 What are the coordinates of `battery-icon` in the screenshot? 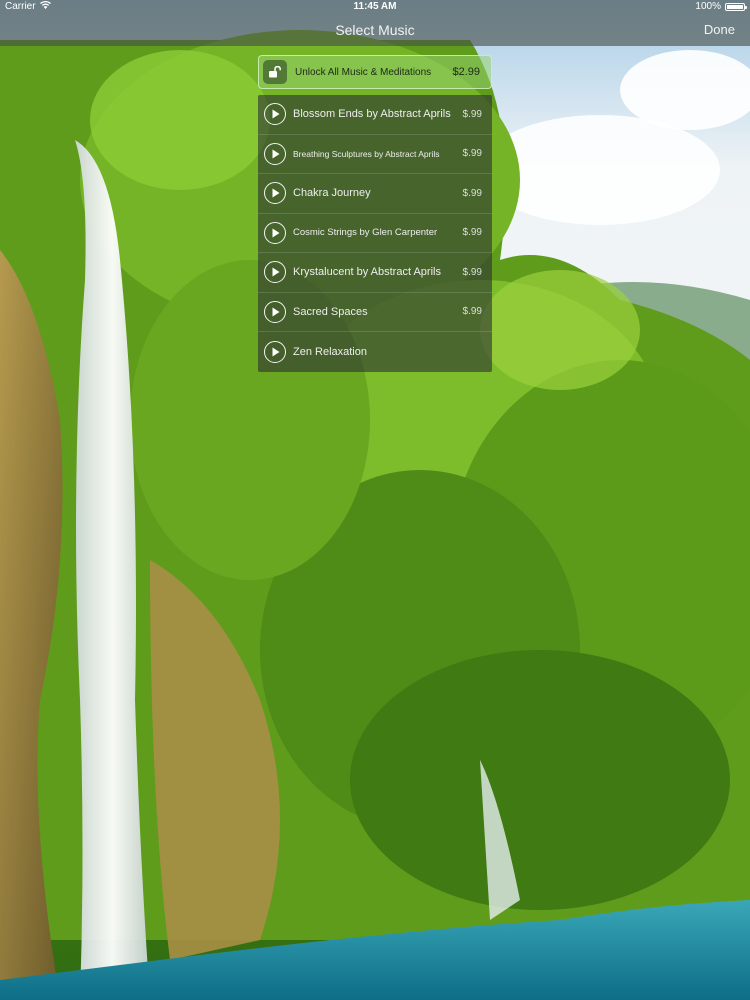 It's located at (736, 7).